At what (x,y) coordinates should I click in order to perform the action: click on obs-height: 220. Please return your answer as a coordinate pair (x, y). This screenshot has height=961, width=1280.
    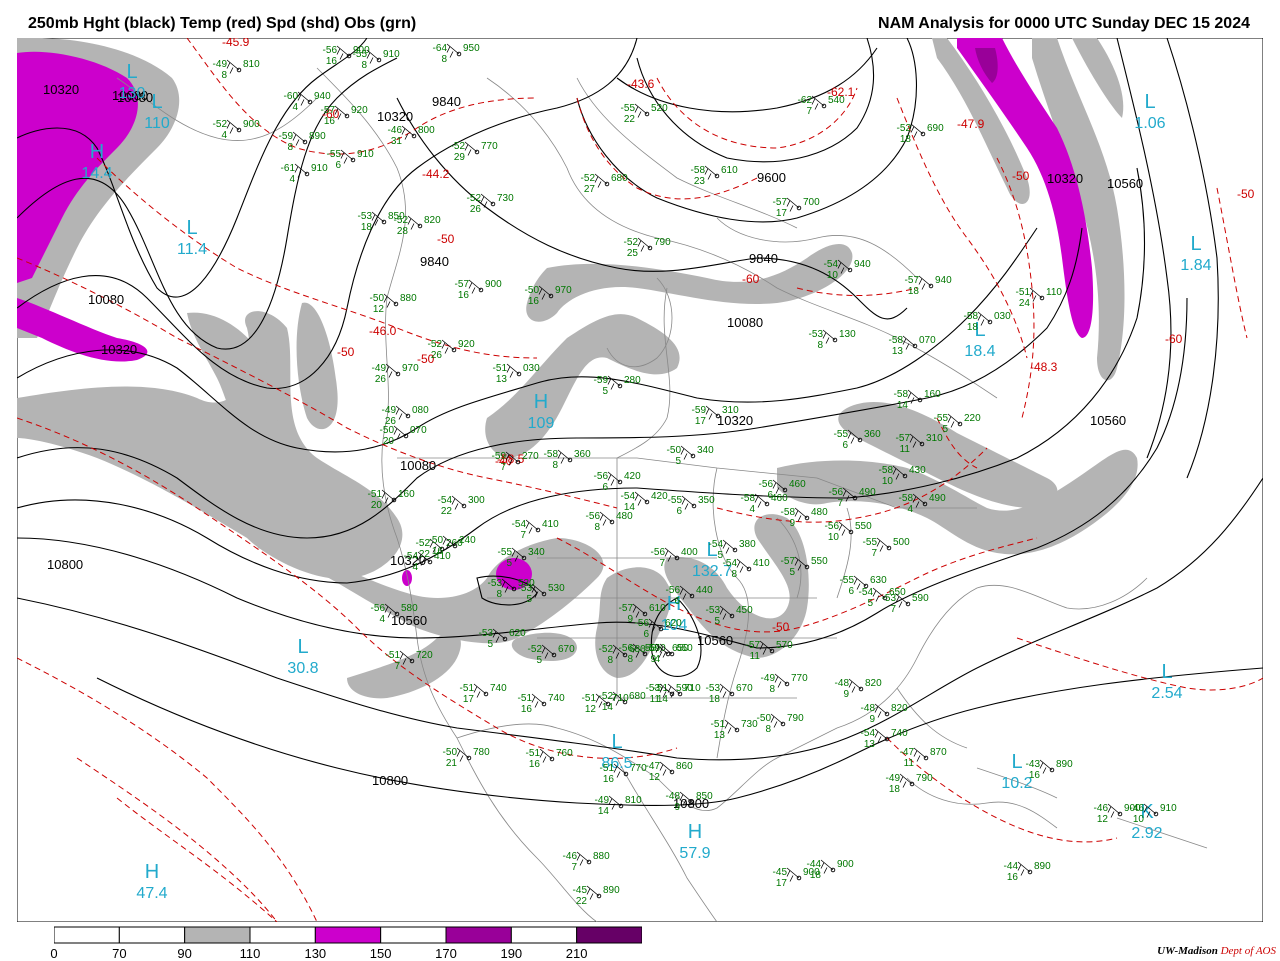
    Looking at the image, I should click on (972, 418).